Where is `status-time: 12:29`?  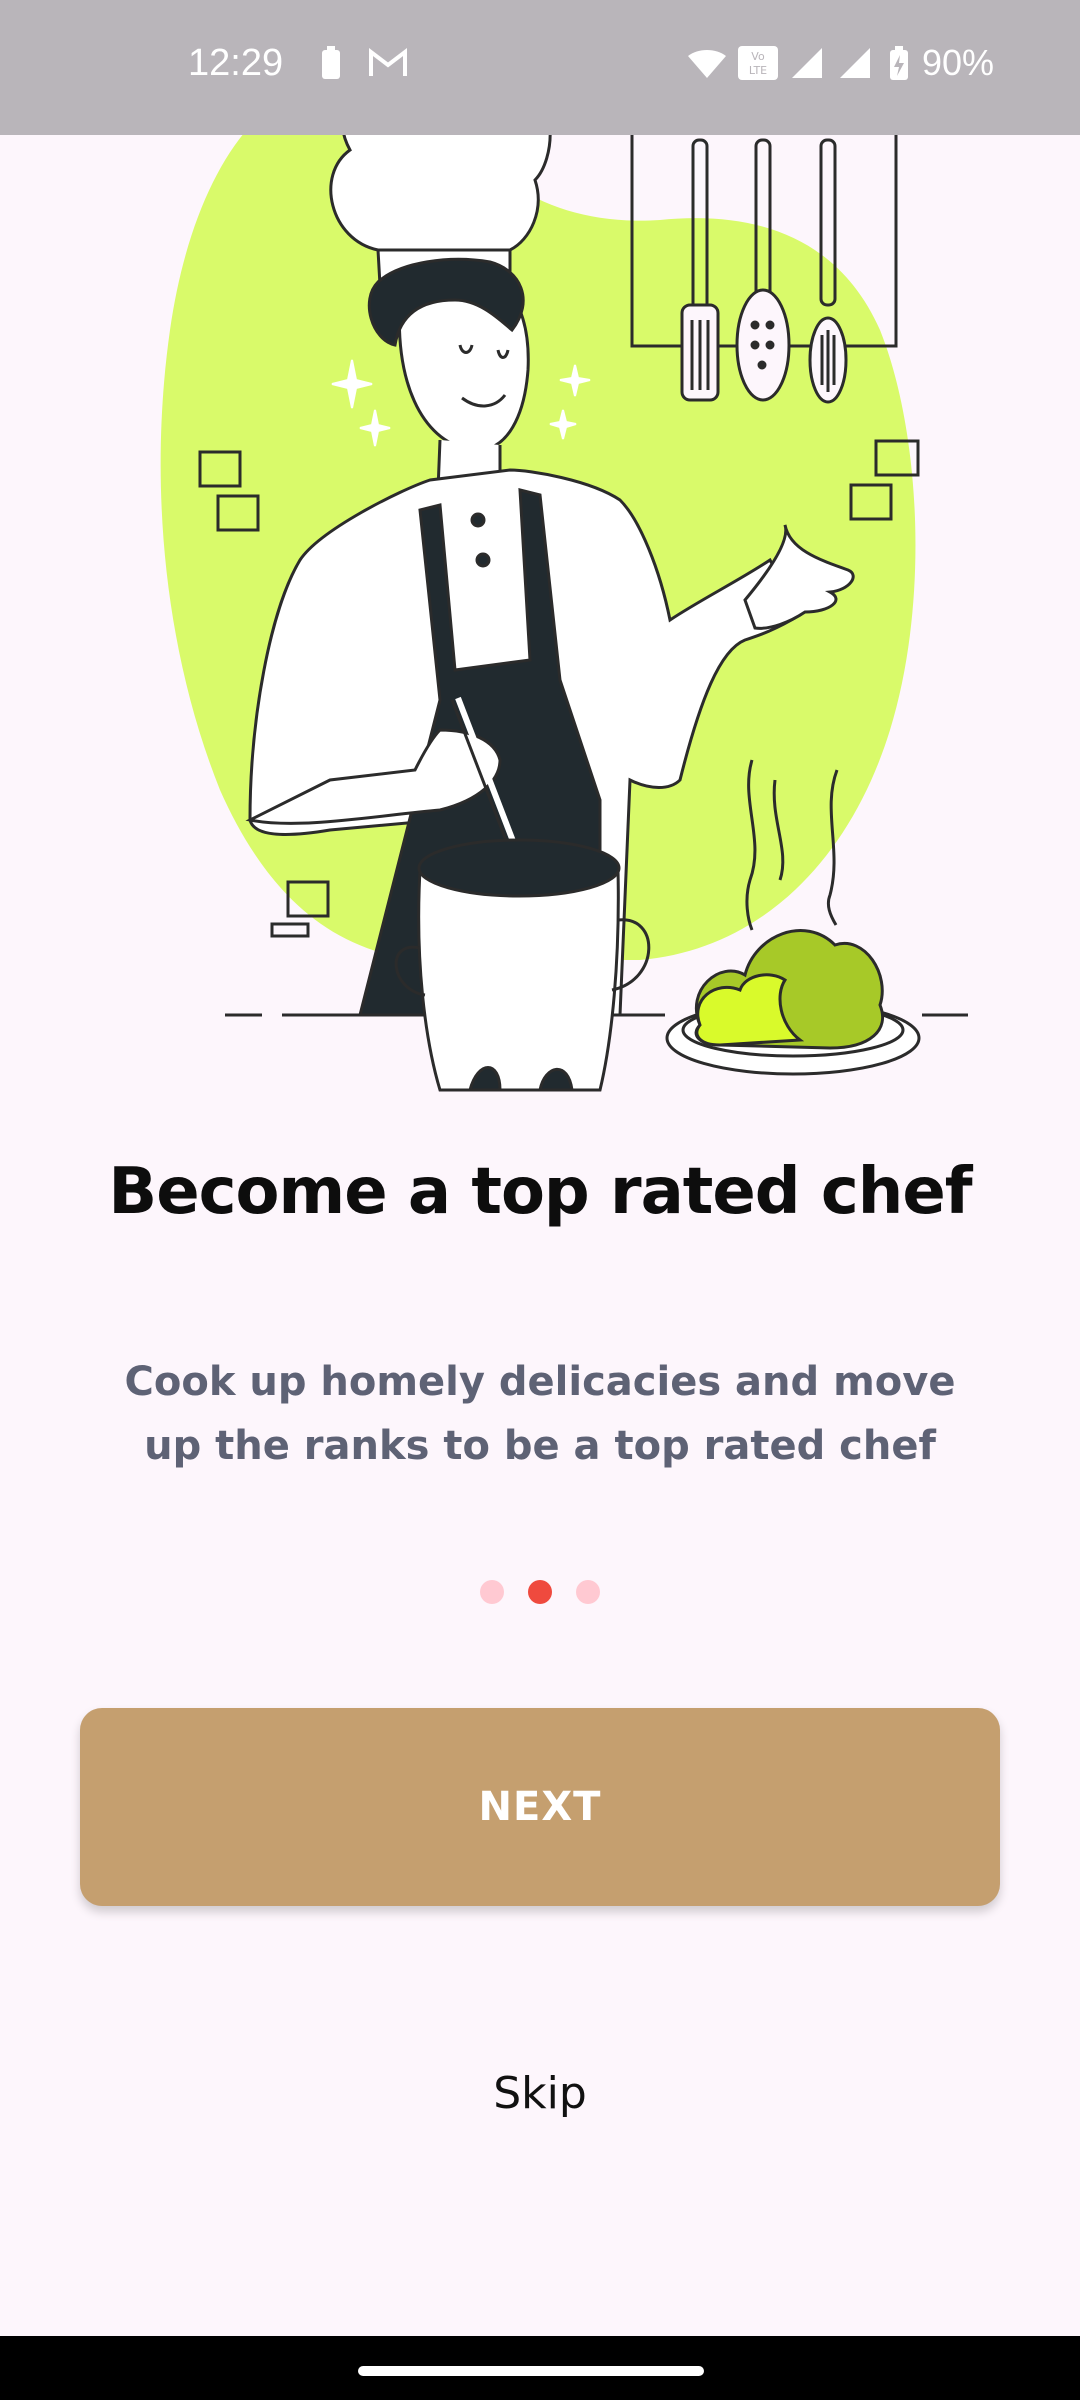
status-time: 12:29 is located at coordinates (236, 63).